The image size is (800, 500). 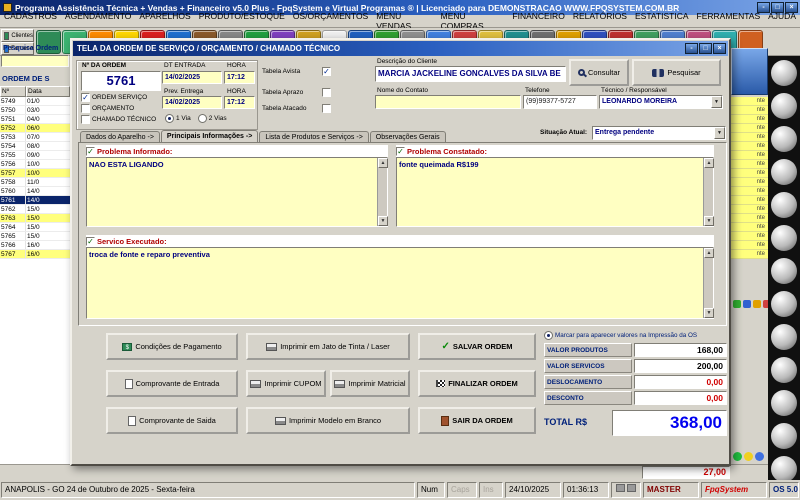 I want to click on print-dotmatrix-button: Imprimir Matricial, so click(x=370, y=383).